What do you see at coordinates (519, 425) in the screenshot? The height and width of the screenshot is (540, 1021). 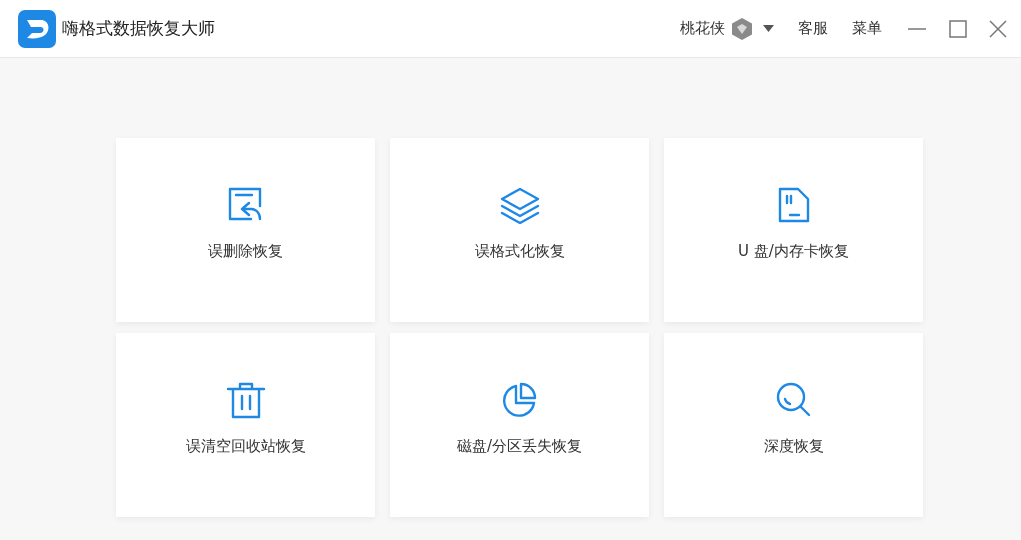 I see `recovery-card: 磁盘/分区丢失恢复` at bounding box center [519, 425].